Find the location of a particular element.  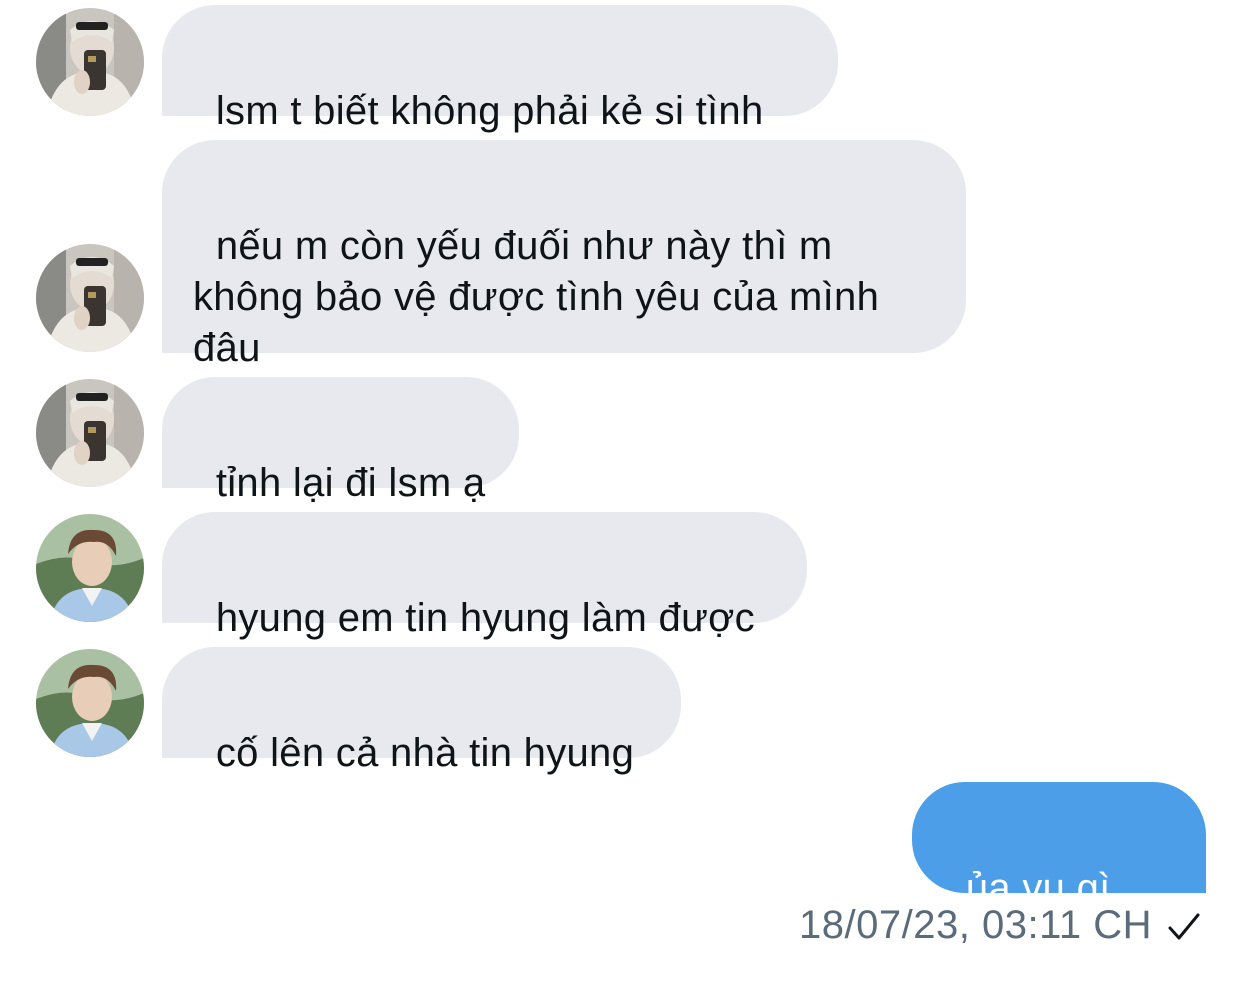

incoming-message-bubble: cố lên cả nhà tin hyung is located at coordinates (421, 711).